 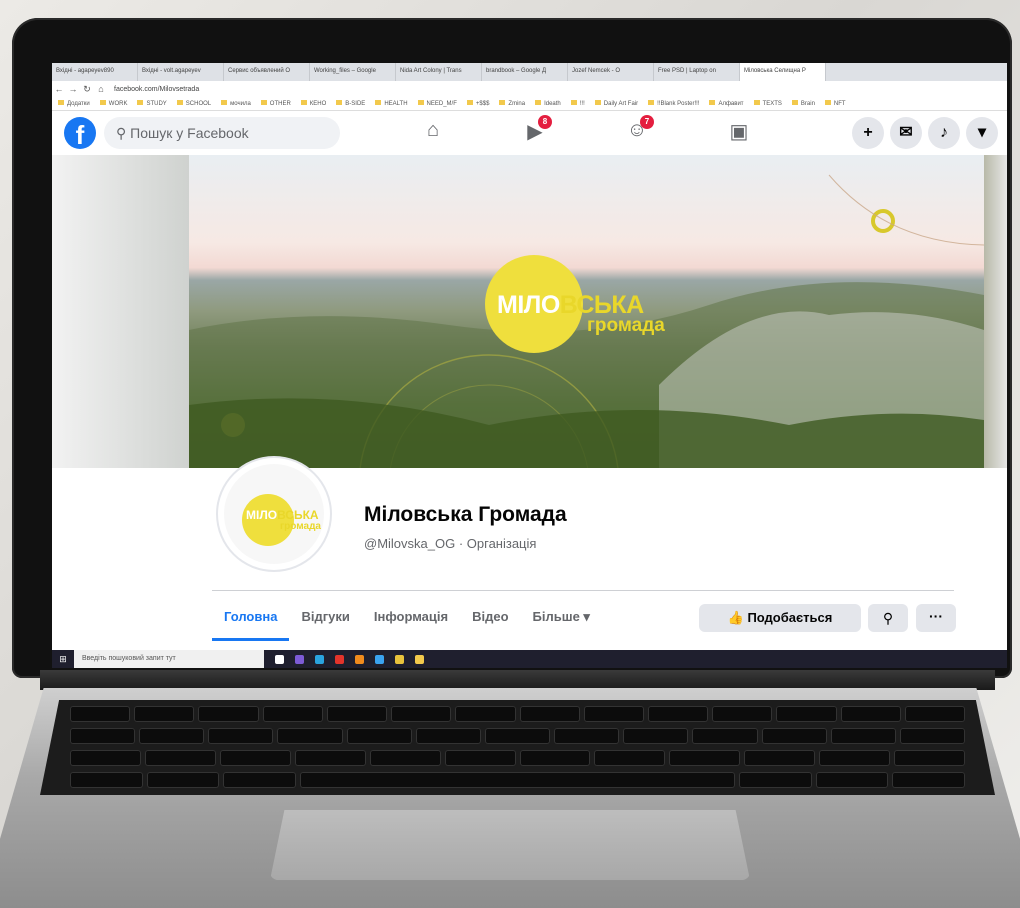 I want to click on avatar-logo-part1: МІЛО, so click(x=262, y=515).